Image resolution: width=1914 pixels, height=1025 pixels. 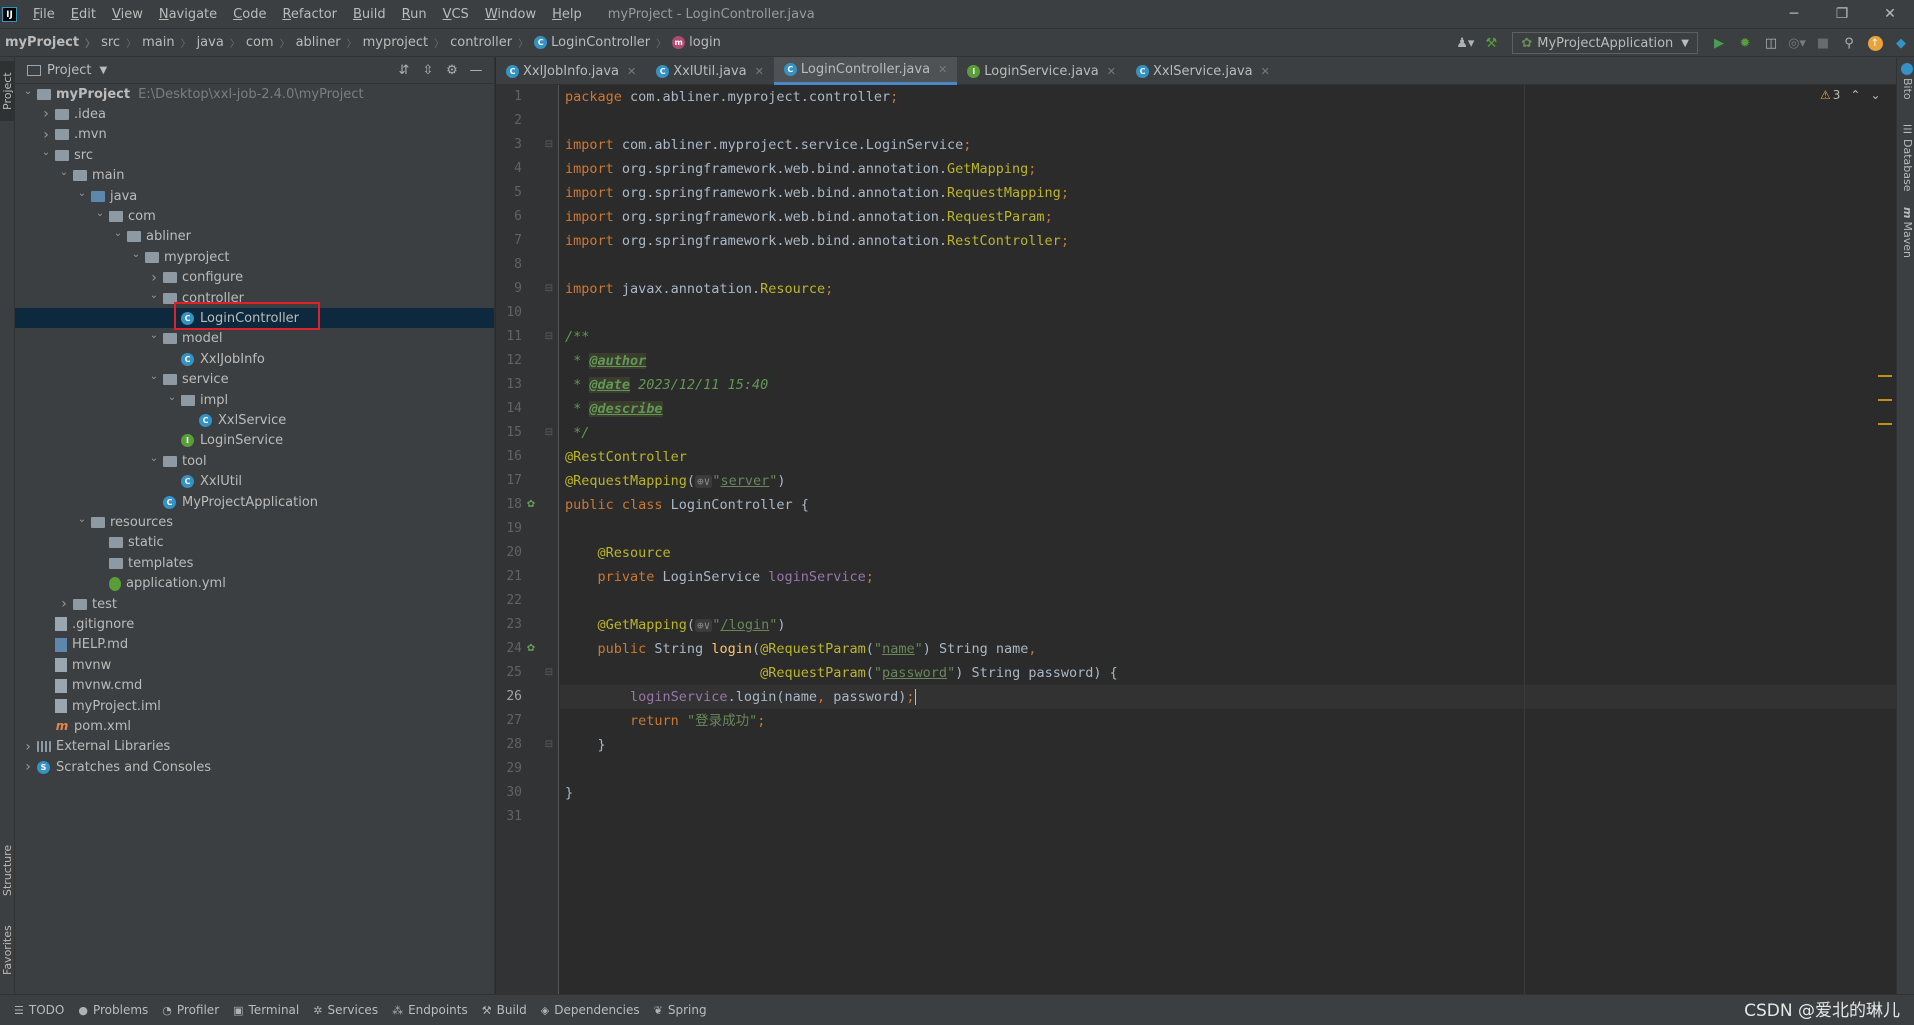 What do you see at coordinates (254, 645) in the screenshot?
I see `tree-node: HELP.md` at bounding box center [254, 645].